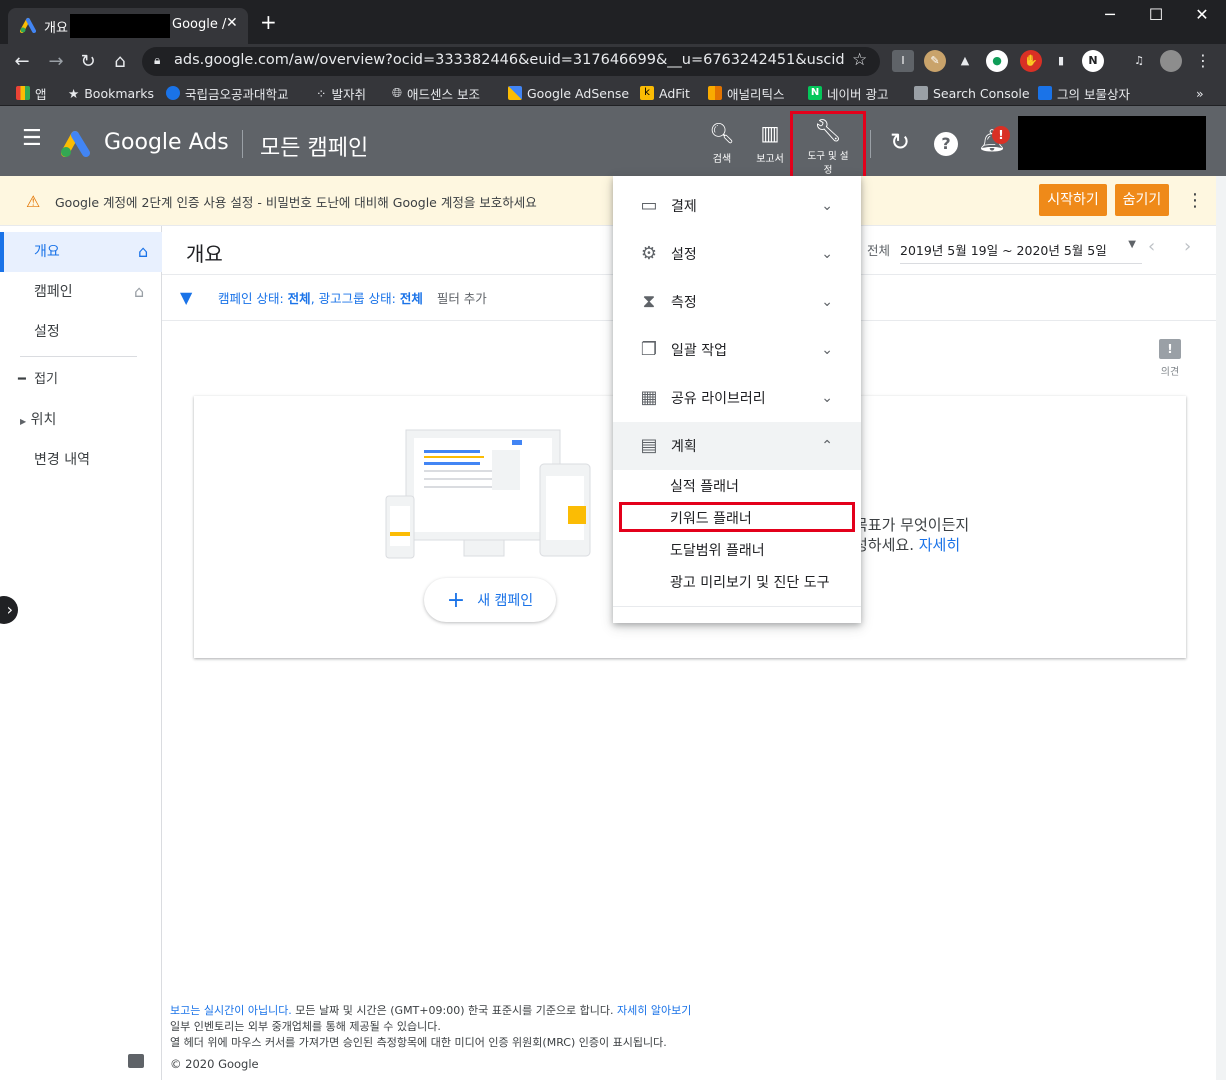 This screenshot has height=1080, width=1226. I want to click on hide-button: 숨기기, so click(1142, 200).